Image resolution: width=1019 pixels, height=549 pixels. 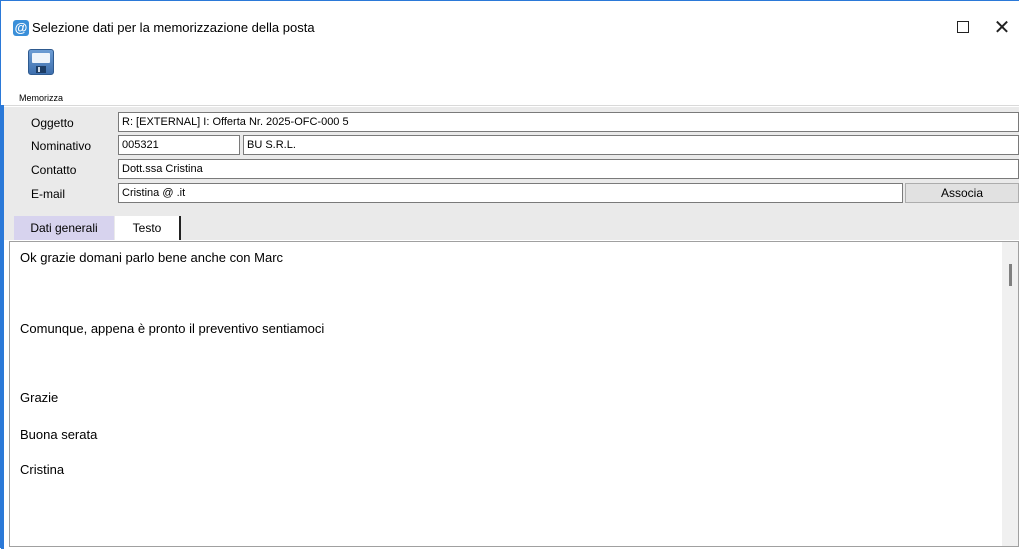 I want to click on email-field: Cristina @ .it, so click(x=510, y=193).